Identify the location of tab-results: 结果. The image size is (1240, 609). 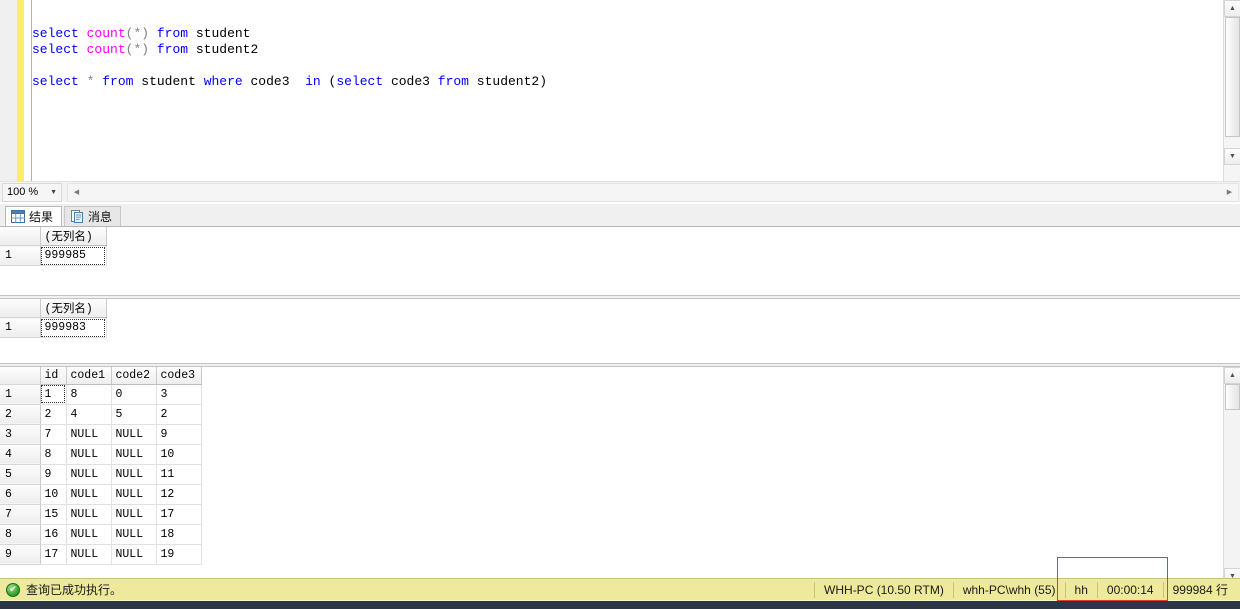
(34, 216).